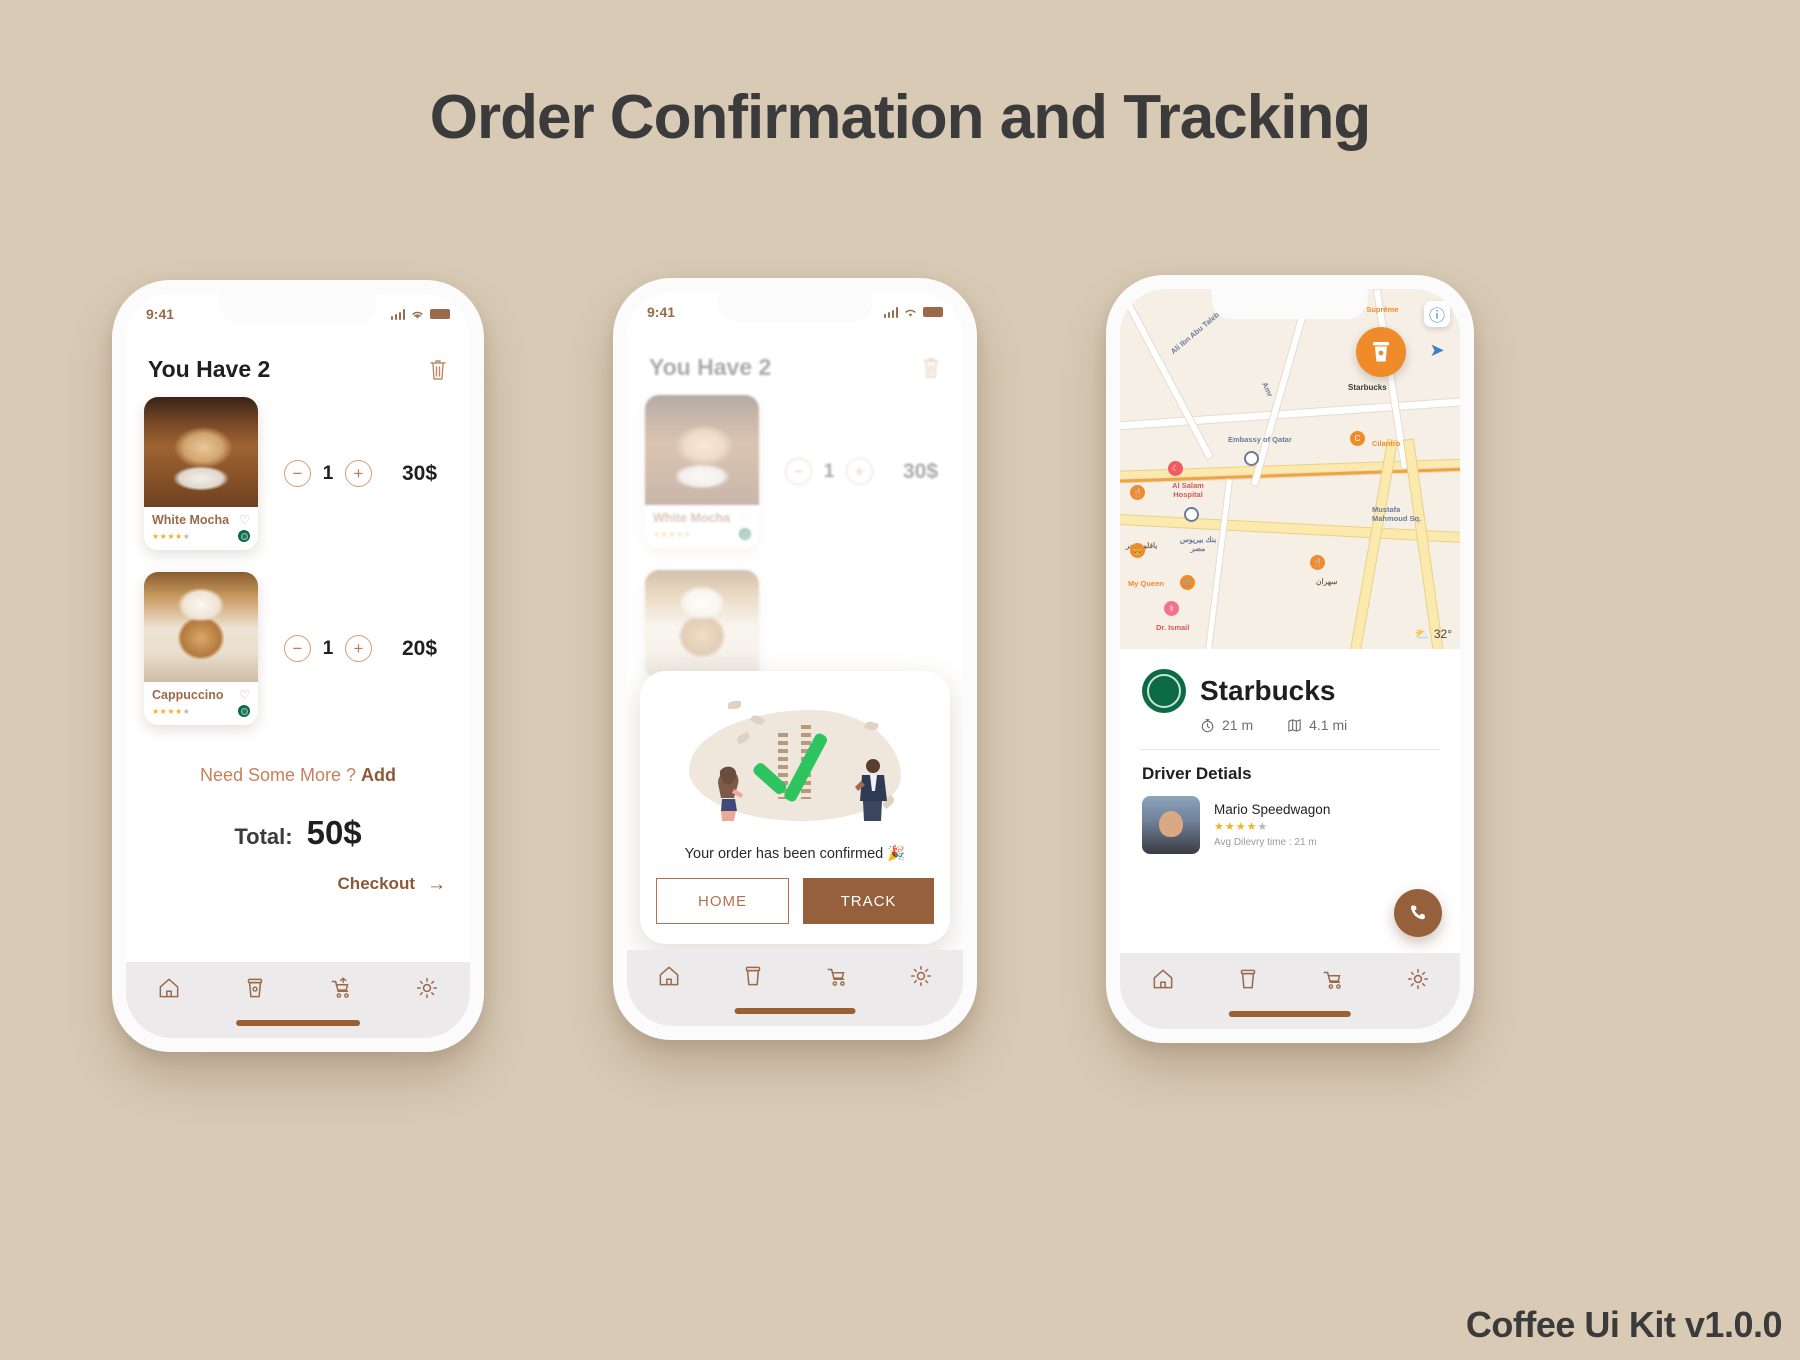 The image size is (1800, 1360). I want to click on confirmation-screen: 9:41 You Have 2 White Mocha, so click(795, 659).